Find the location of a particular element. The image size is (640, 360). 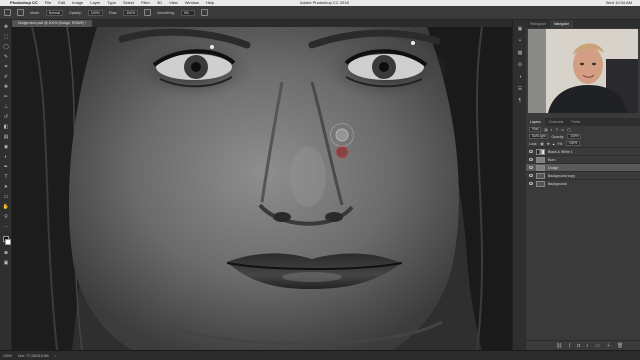

tab-navigator: Navigator is located at coordinates (561, 24).